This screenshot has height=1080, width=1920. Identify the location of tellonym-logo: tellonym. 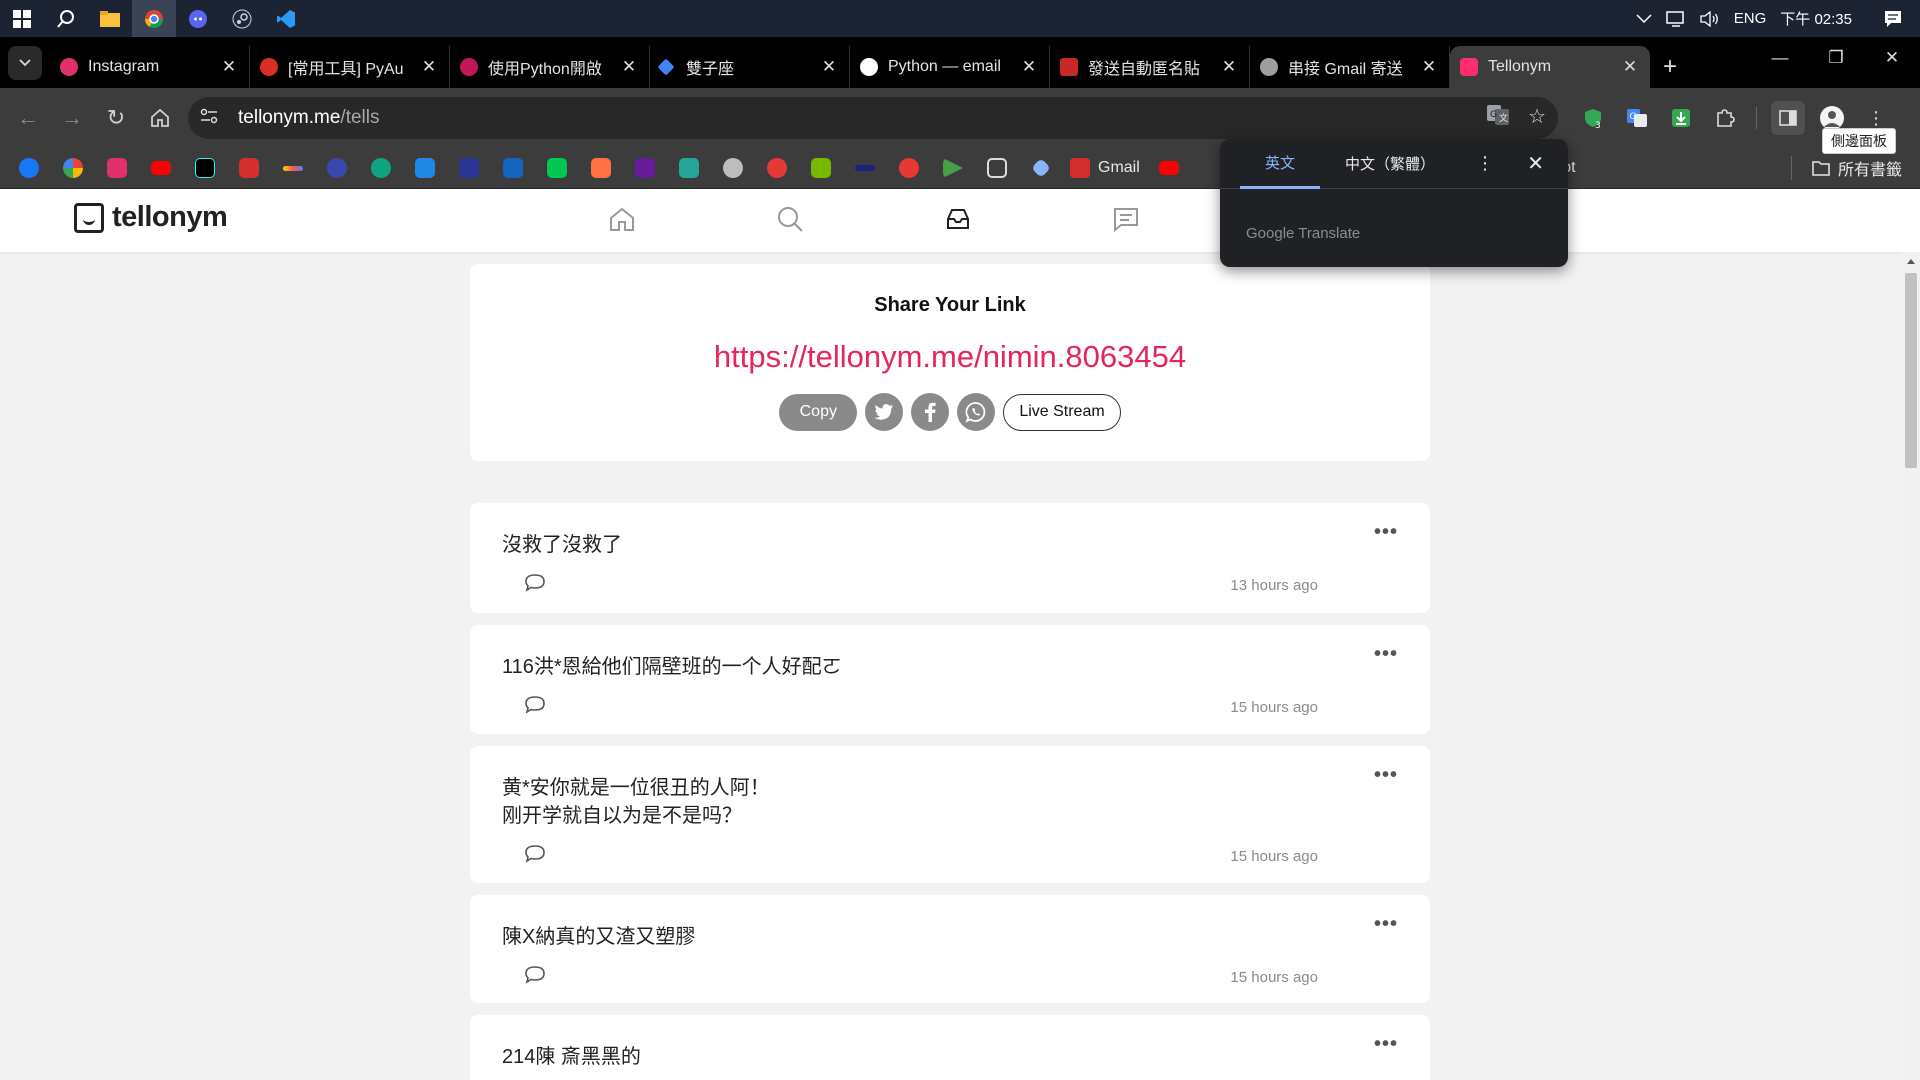
(151, 217).